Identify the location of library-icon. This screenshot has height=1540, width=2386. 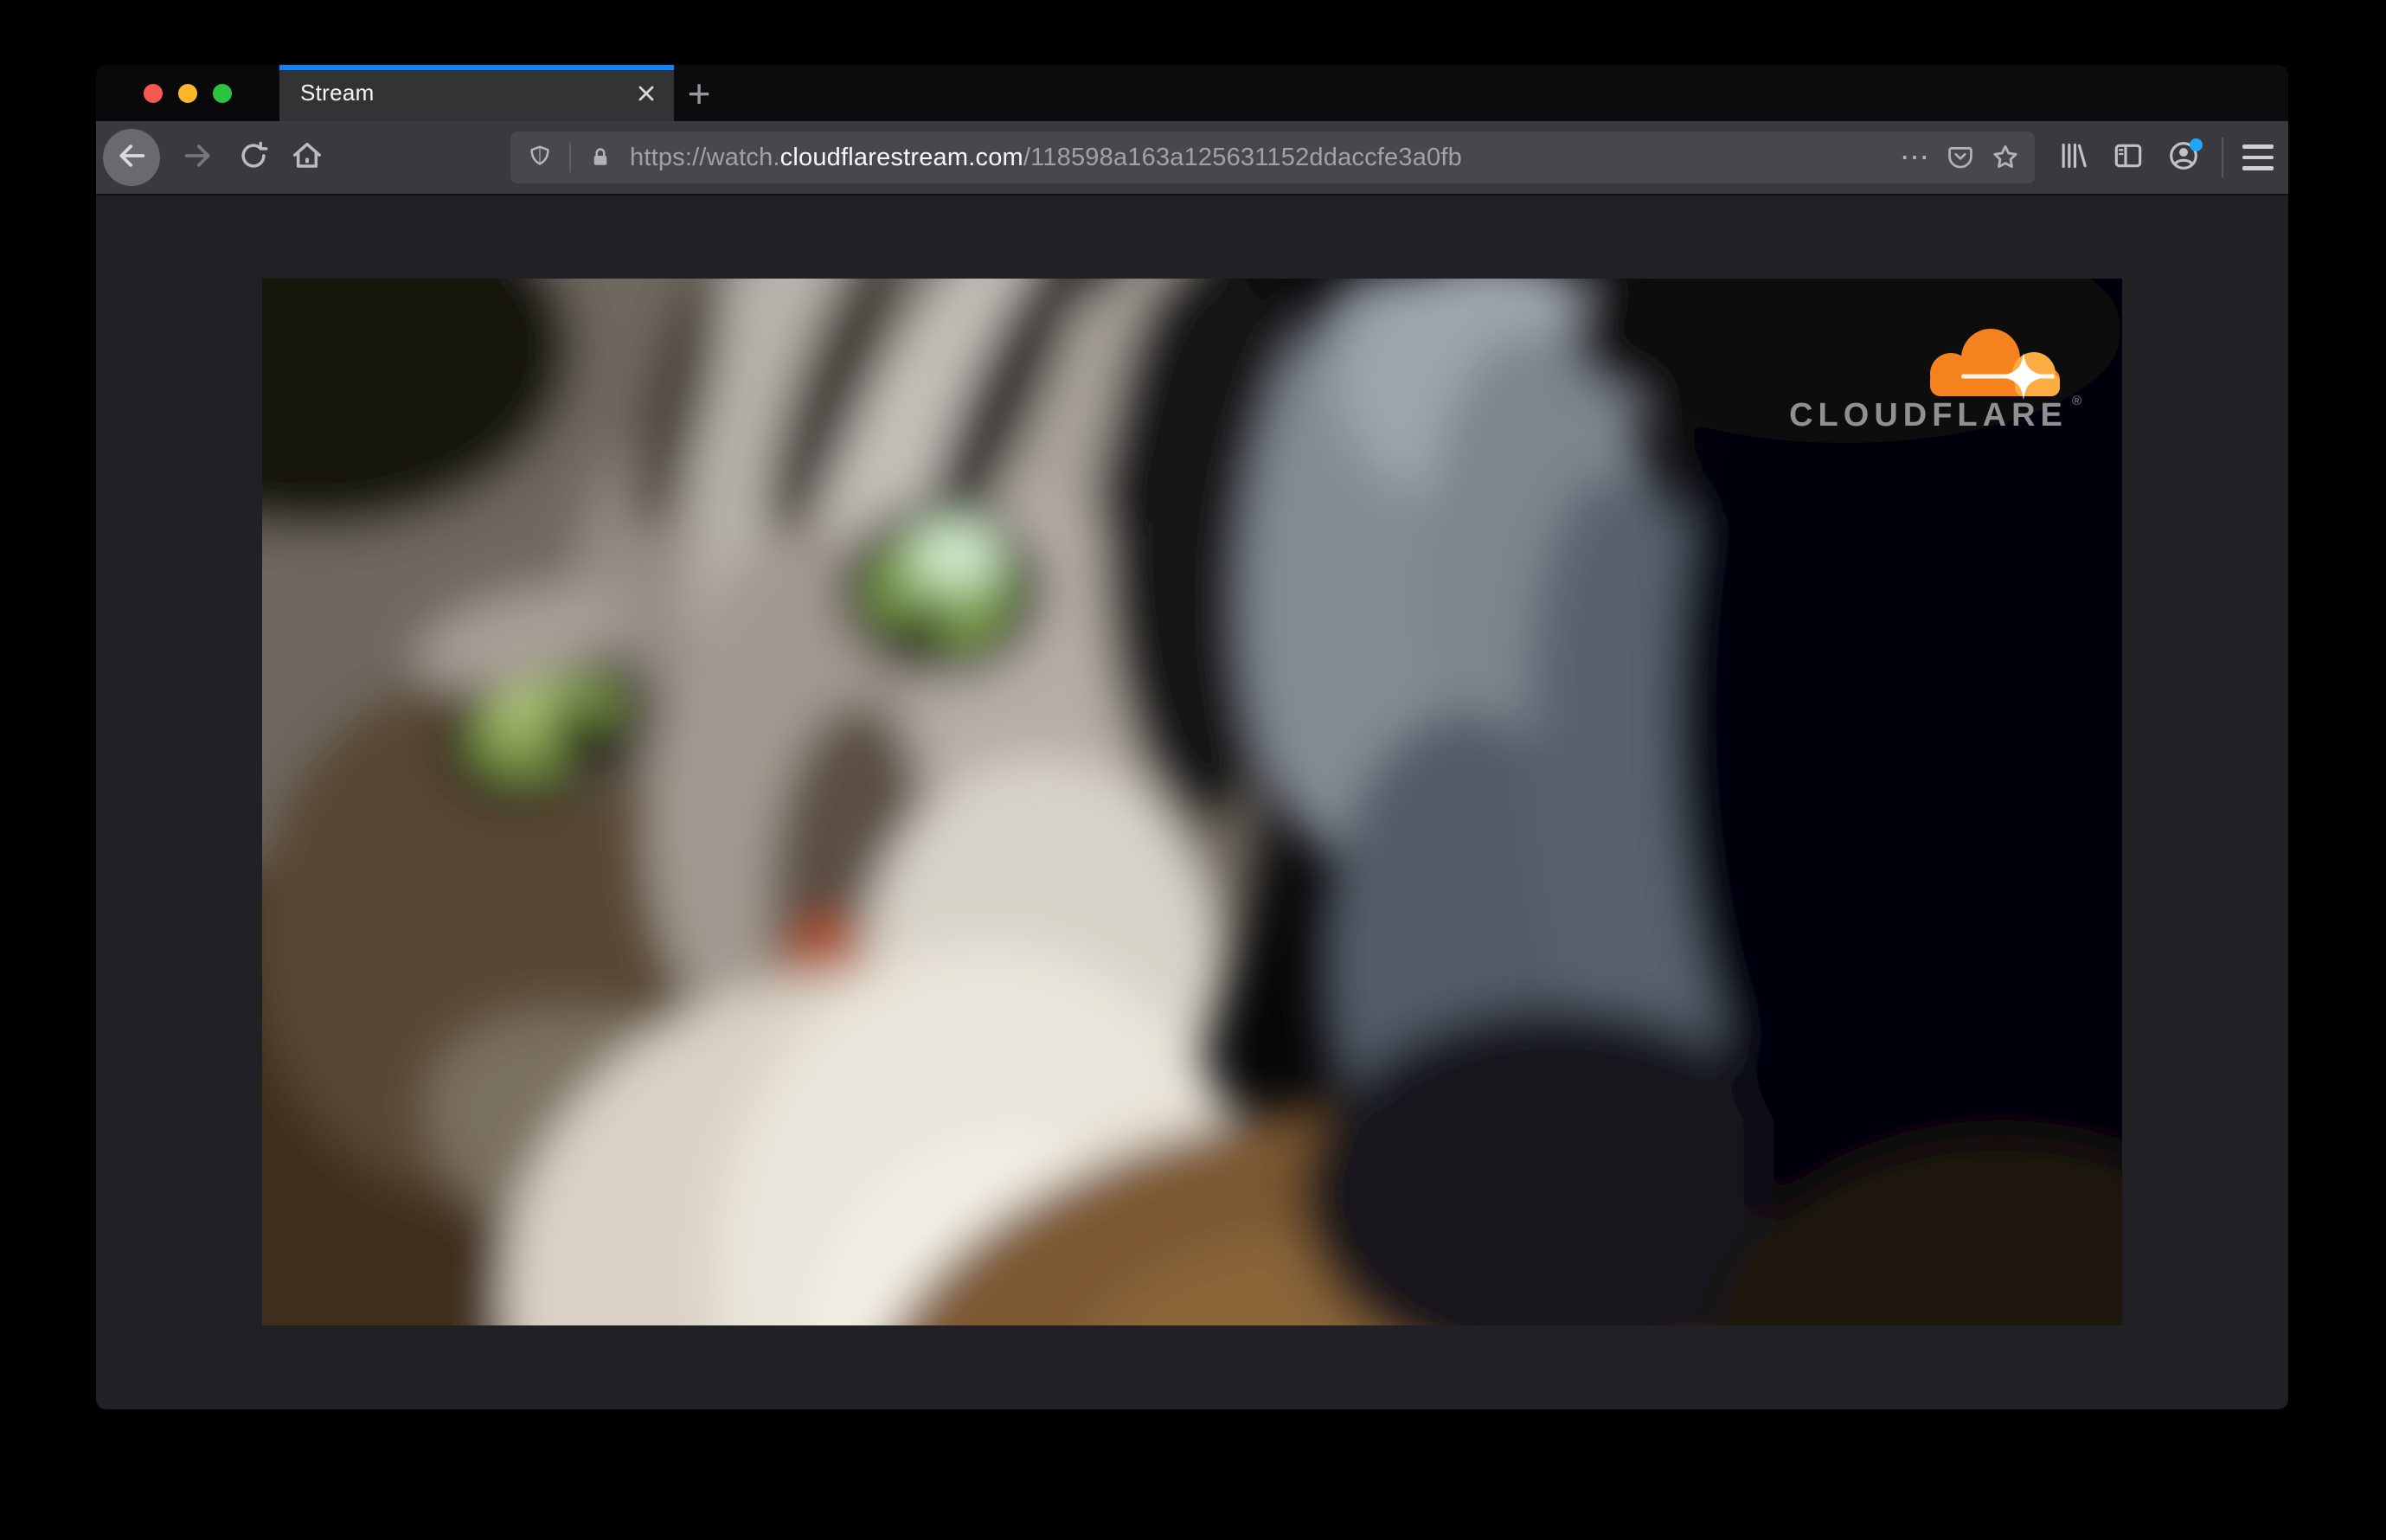
(2073, 157).